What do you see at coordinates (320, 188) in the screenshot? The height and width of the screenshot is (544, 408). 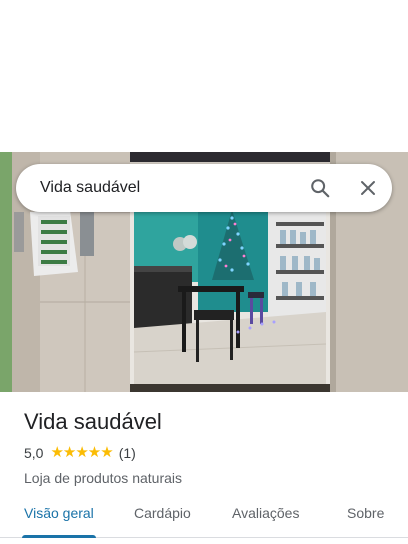 I see `search-icon` at bounding box center [320, 188].